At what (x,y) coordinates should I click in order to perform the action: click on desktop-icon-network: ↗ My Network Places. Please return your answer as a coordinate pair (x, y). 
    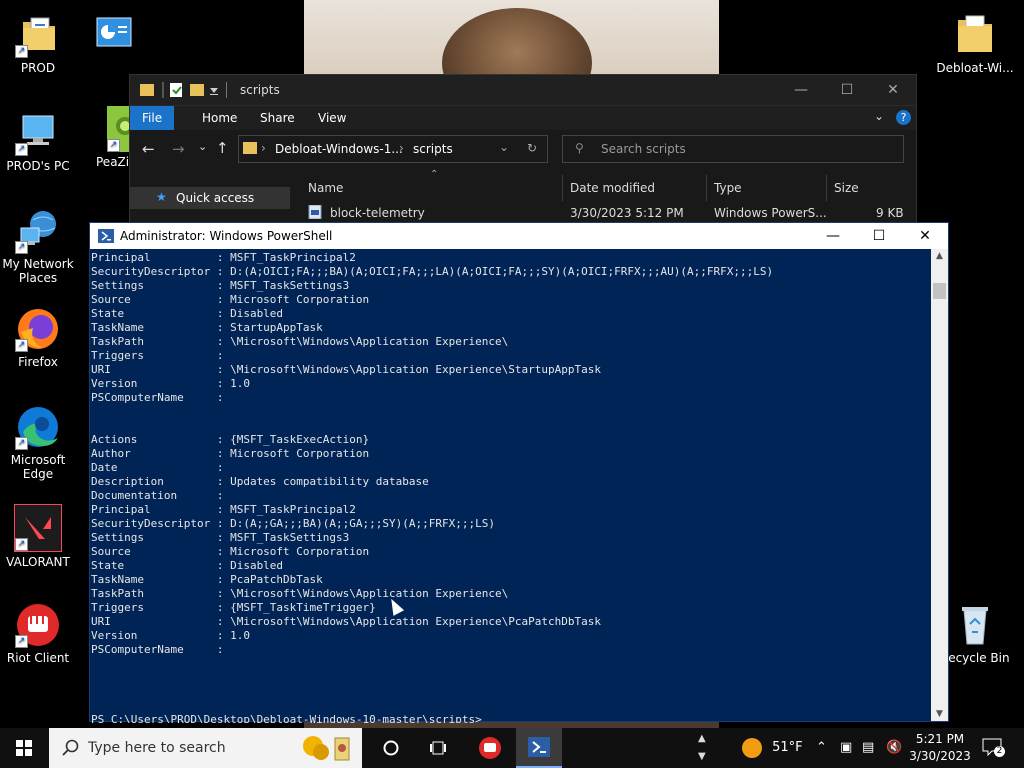
    Looking at the image, I should click on (38, 246).